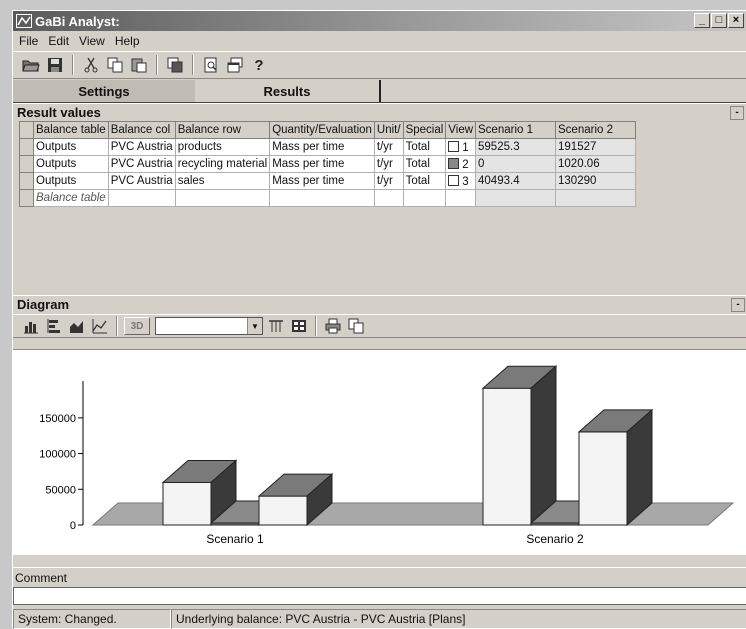 The width and height of the screenshot is (746, 629). Describe the element at coordinates (379, 596) in the screenshot. I see `comment-field` at that location.